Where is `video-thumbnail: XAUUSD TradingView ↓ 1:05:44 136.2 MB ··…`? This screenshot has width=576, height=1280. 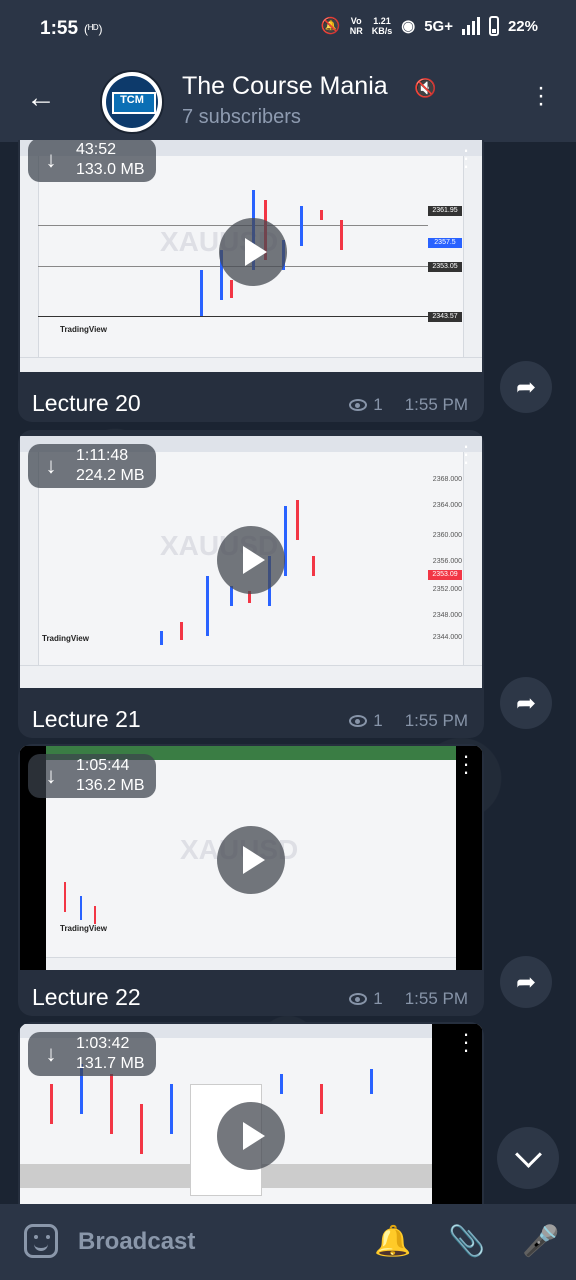
video-thumbnail: XAUUSD TradingView ↓ 1:05:44 136.2 MB ··… is located at coordinates (251, 858).